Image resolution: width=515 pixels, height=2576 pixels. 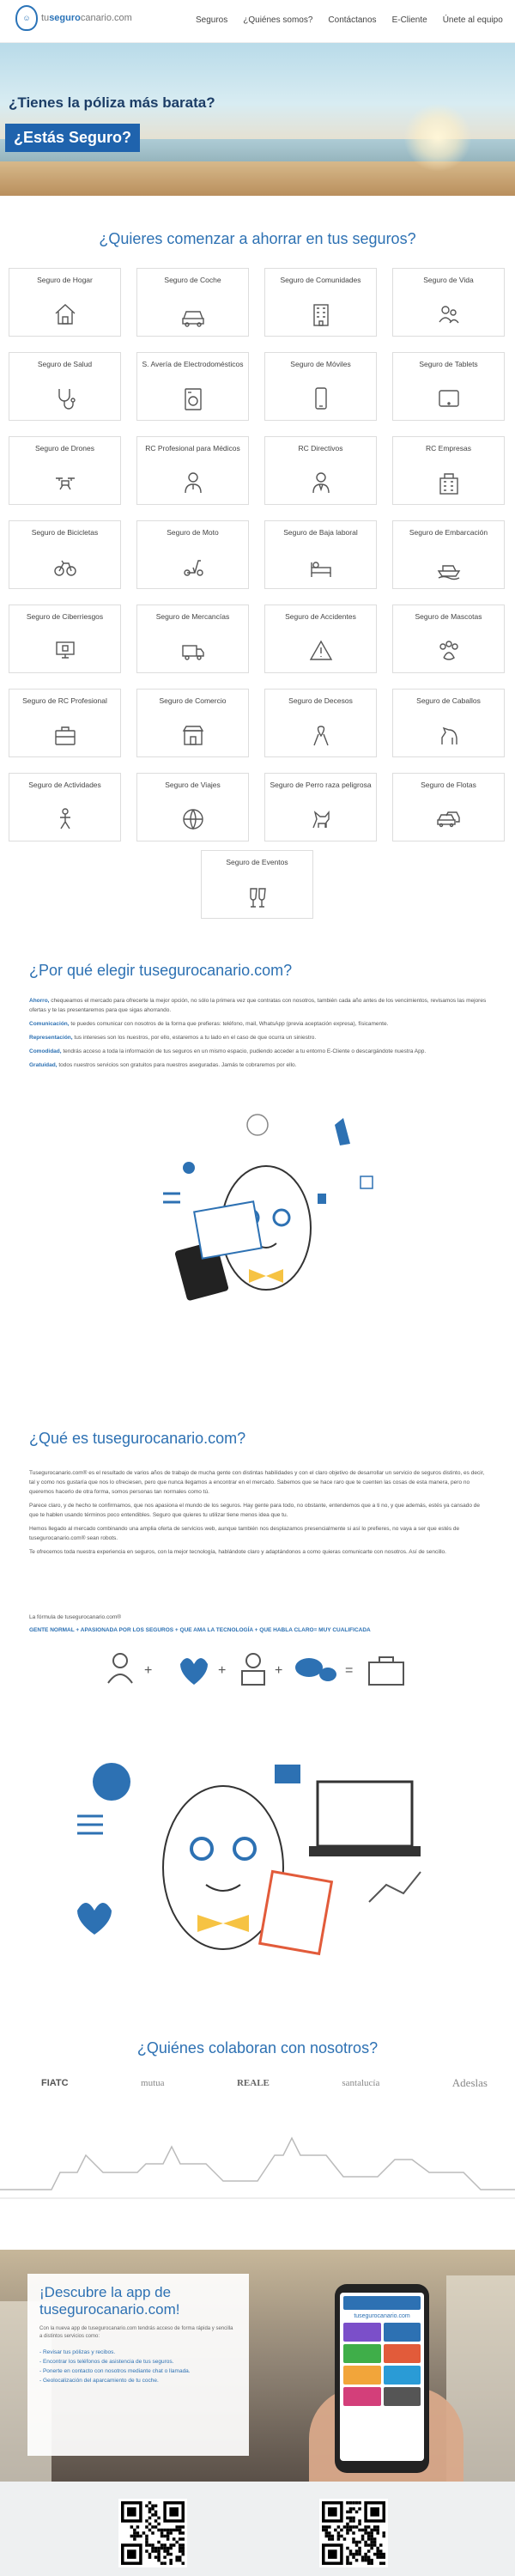 I want to click on nav-contactanos: Contáctanos, so click(x=352, y=20).